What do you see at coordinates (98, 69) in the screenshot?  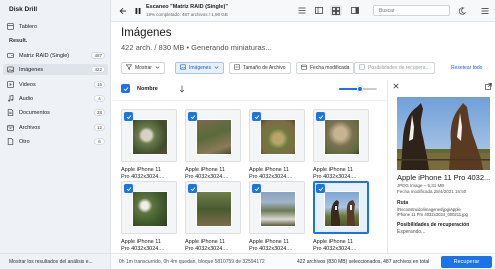 I see `item-count-badge: 422` at bounding box center [98, 69].